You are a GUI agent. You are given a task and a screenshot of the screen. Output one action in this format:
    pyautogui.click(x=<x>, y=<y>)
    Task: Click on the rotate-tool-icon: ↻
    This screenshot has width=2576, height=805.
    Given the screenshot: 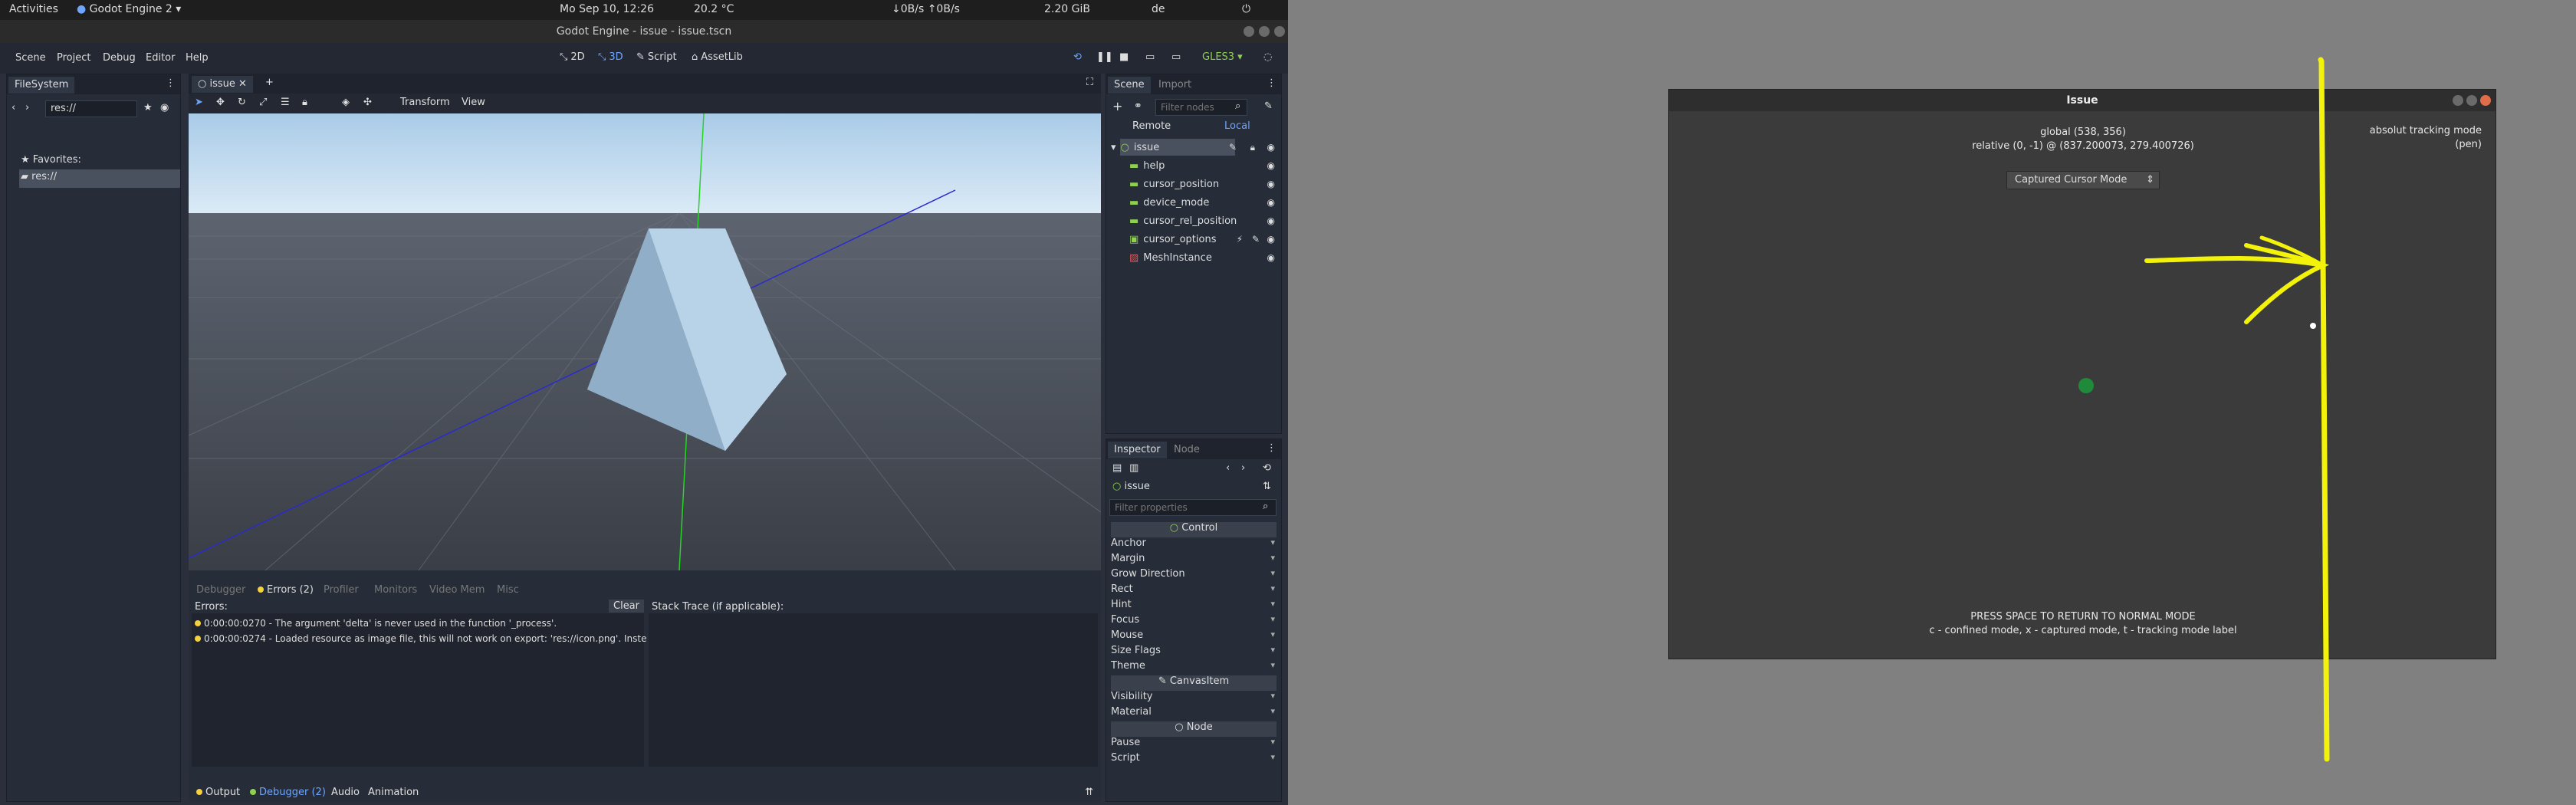 What is the action you would take?
    pyautogui.click(x=242, y=102)
    